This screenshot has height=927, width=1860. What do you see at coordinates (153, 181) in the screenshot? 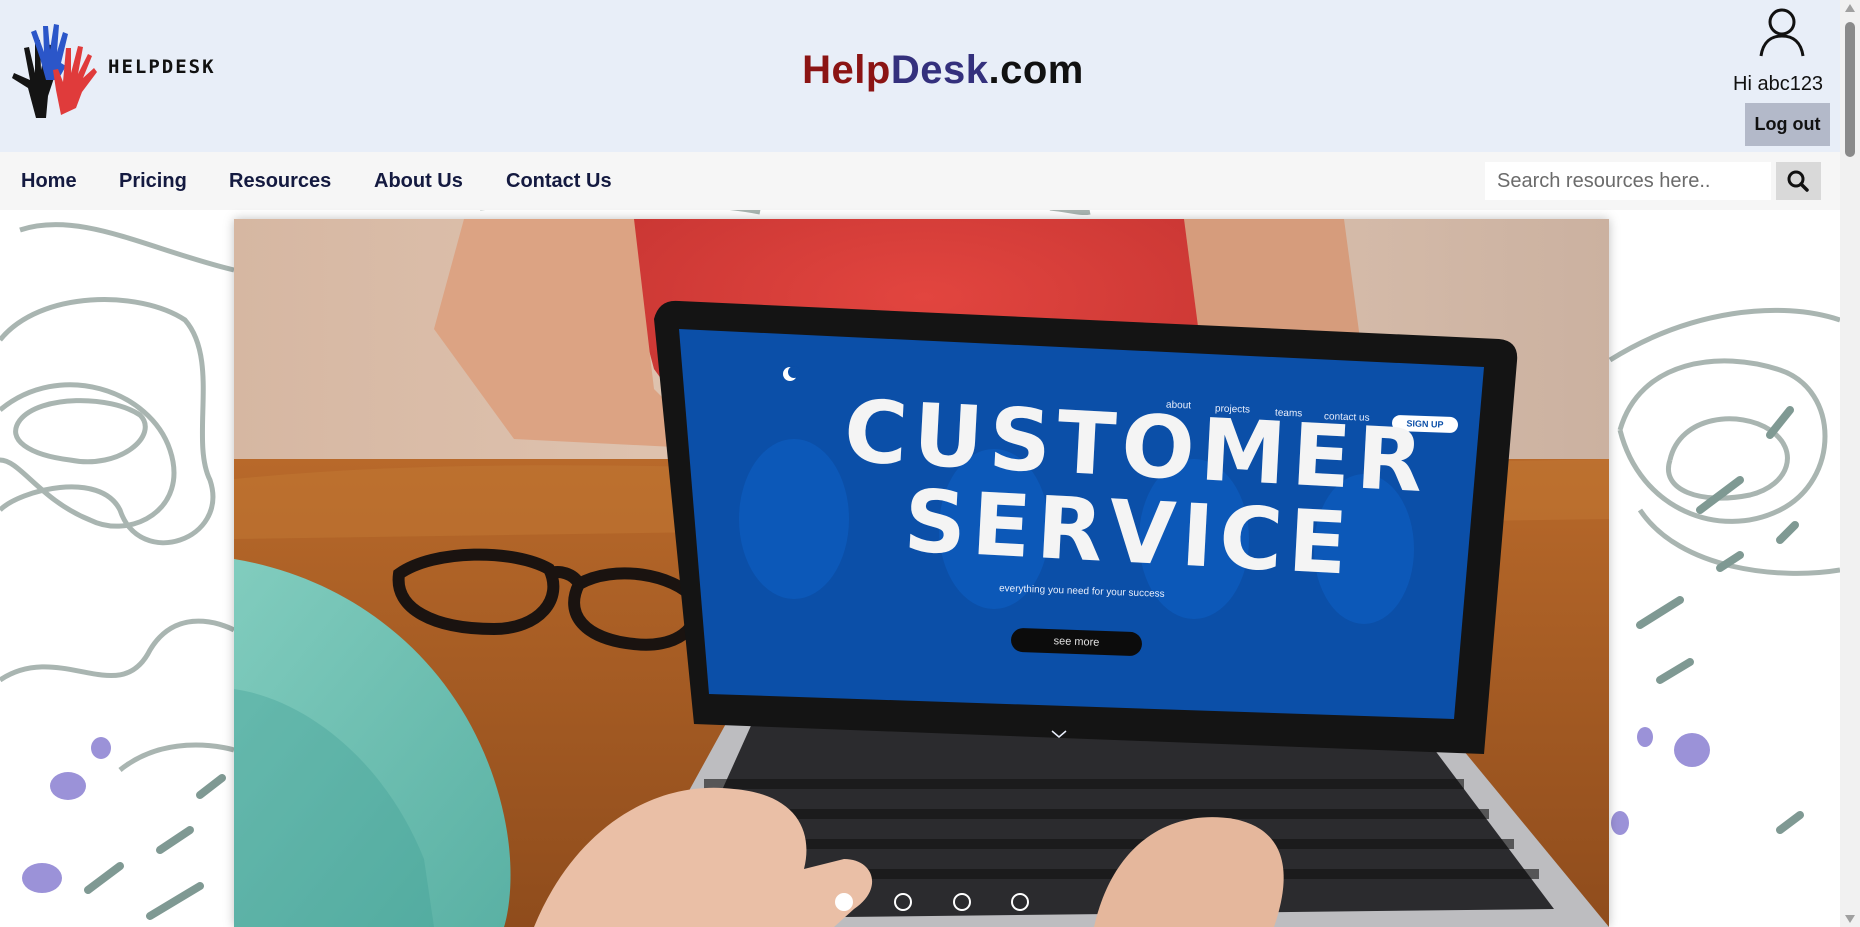
I see `nav-pricing: Pricing` at bounding box center [153, 181].